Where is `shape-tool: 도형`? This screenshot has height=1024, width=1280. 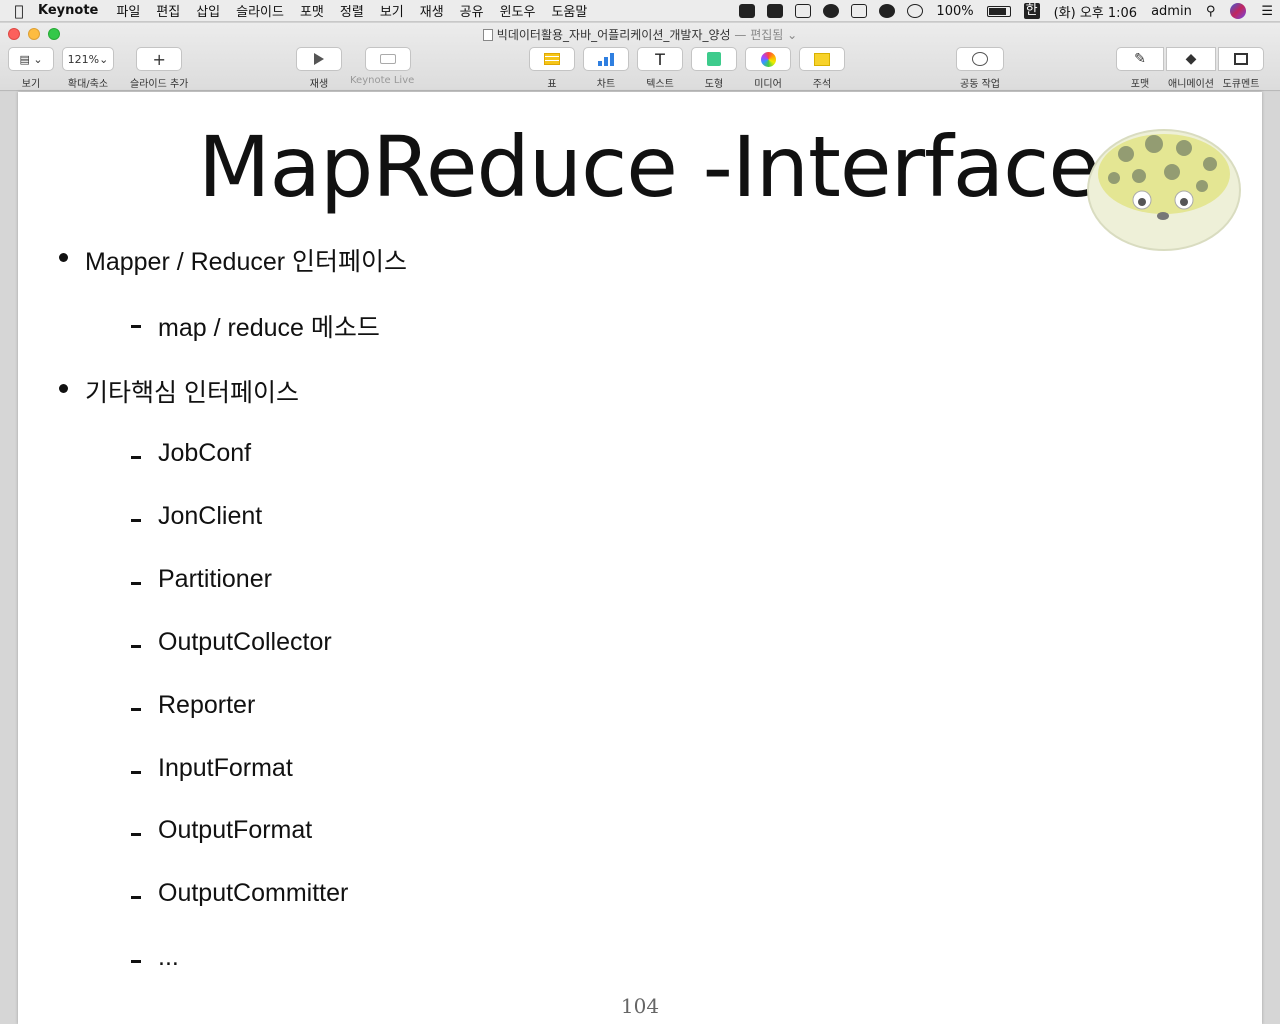
shape-tool: 도형 is located at coordinates (714, 68).